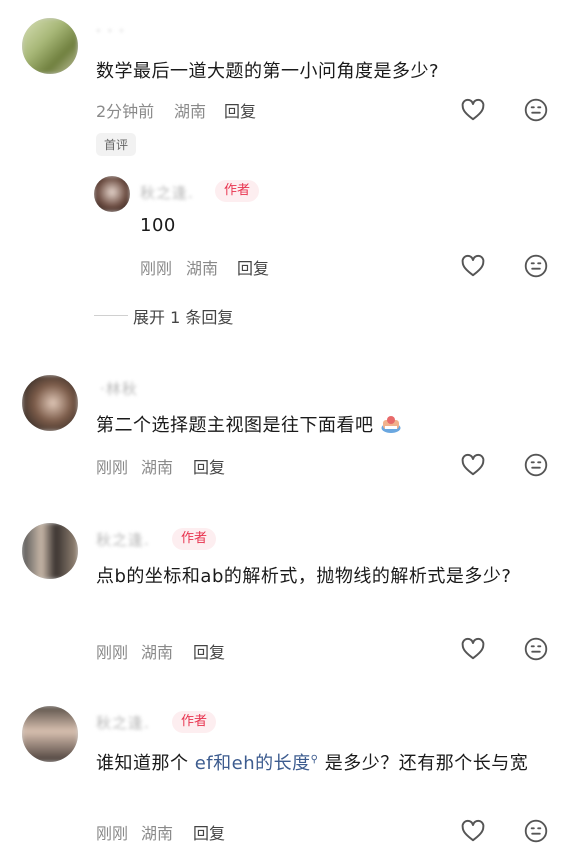 This screenshot has width=572, height=843. Describe the element at coordinates (145, 763) in the screenshot. I see `comment-text-prefix: 谁知道那个` at that location.